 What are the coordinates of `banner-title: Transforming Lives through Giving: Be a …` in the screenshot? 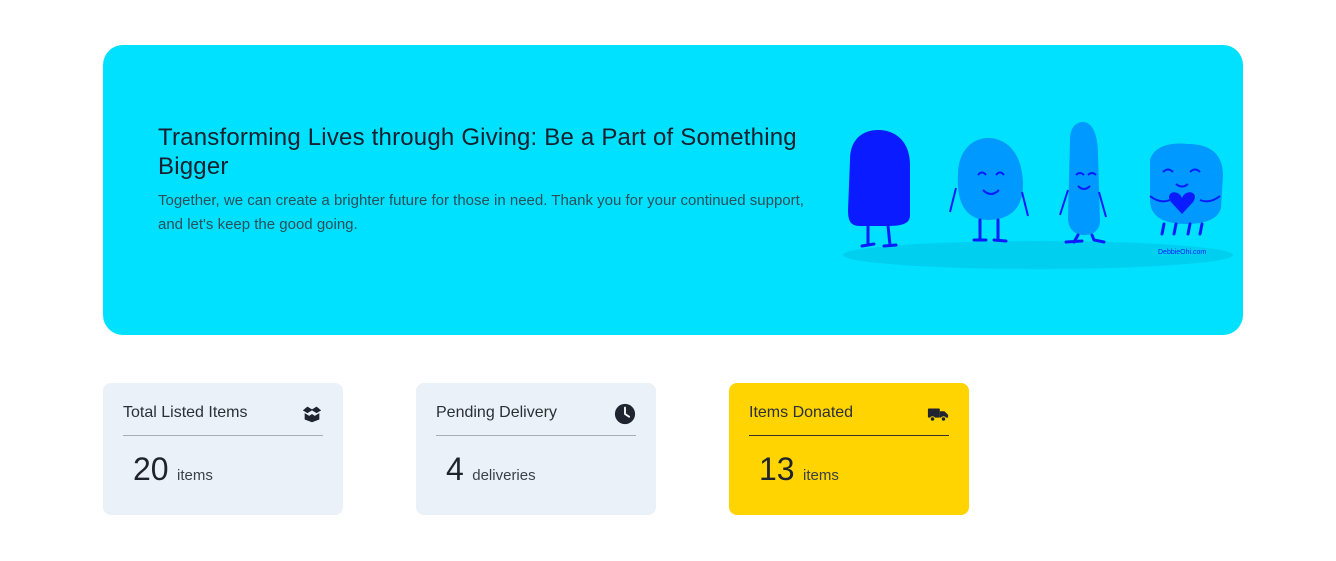 It's located at (477, 152).